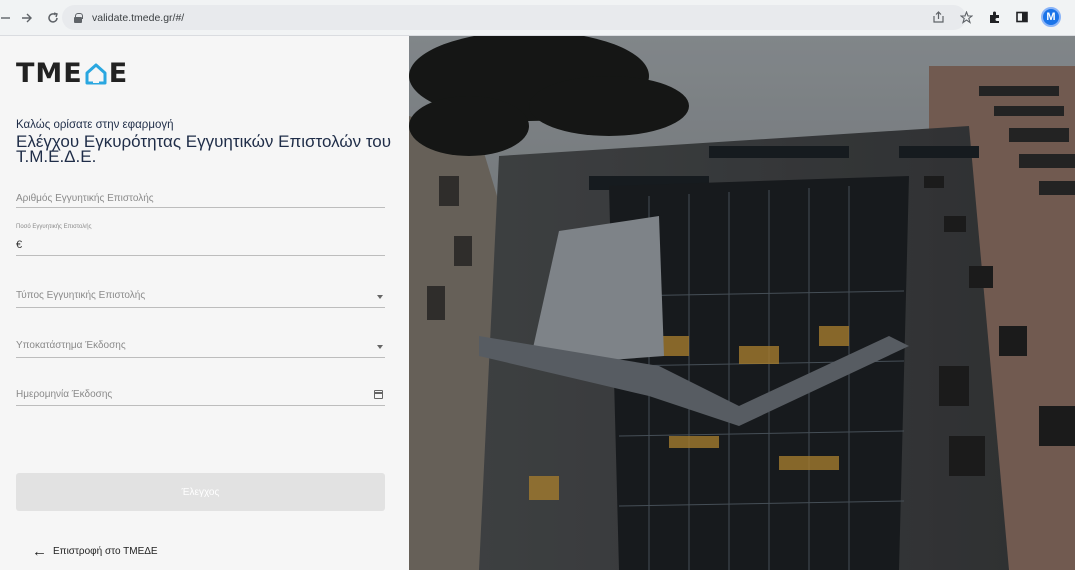 The width and height of the screenshot is (1075, 570). Describe the element at coordinates (27, 18) in the screenshot. I see `forward-icon` at that location.